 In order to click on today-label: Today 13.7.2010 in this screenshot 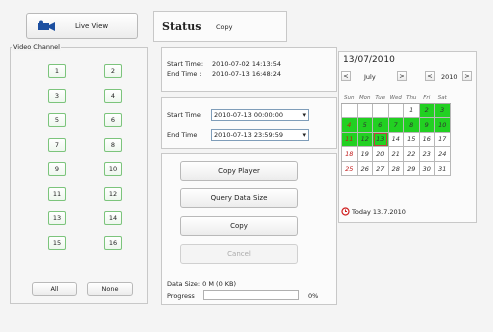, I will do `click(379, 211)`.